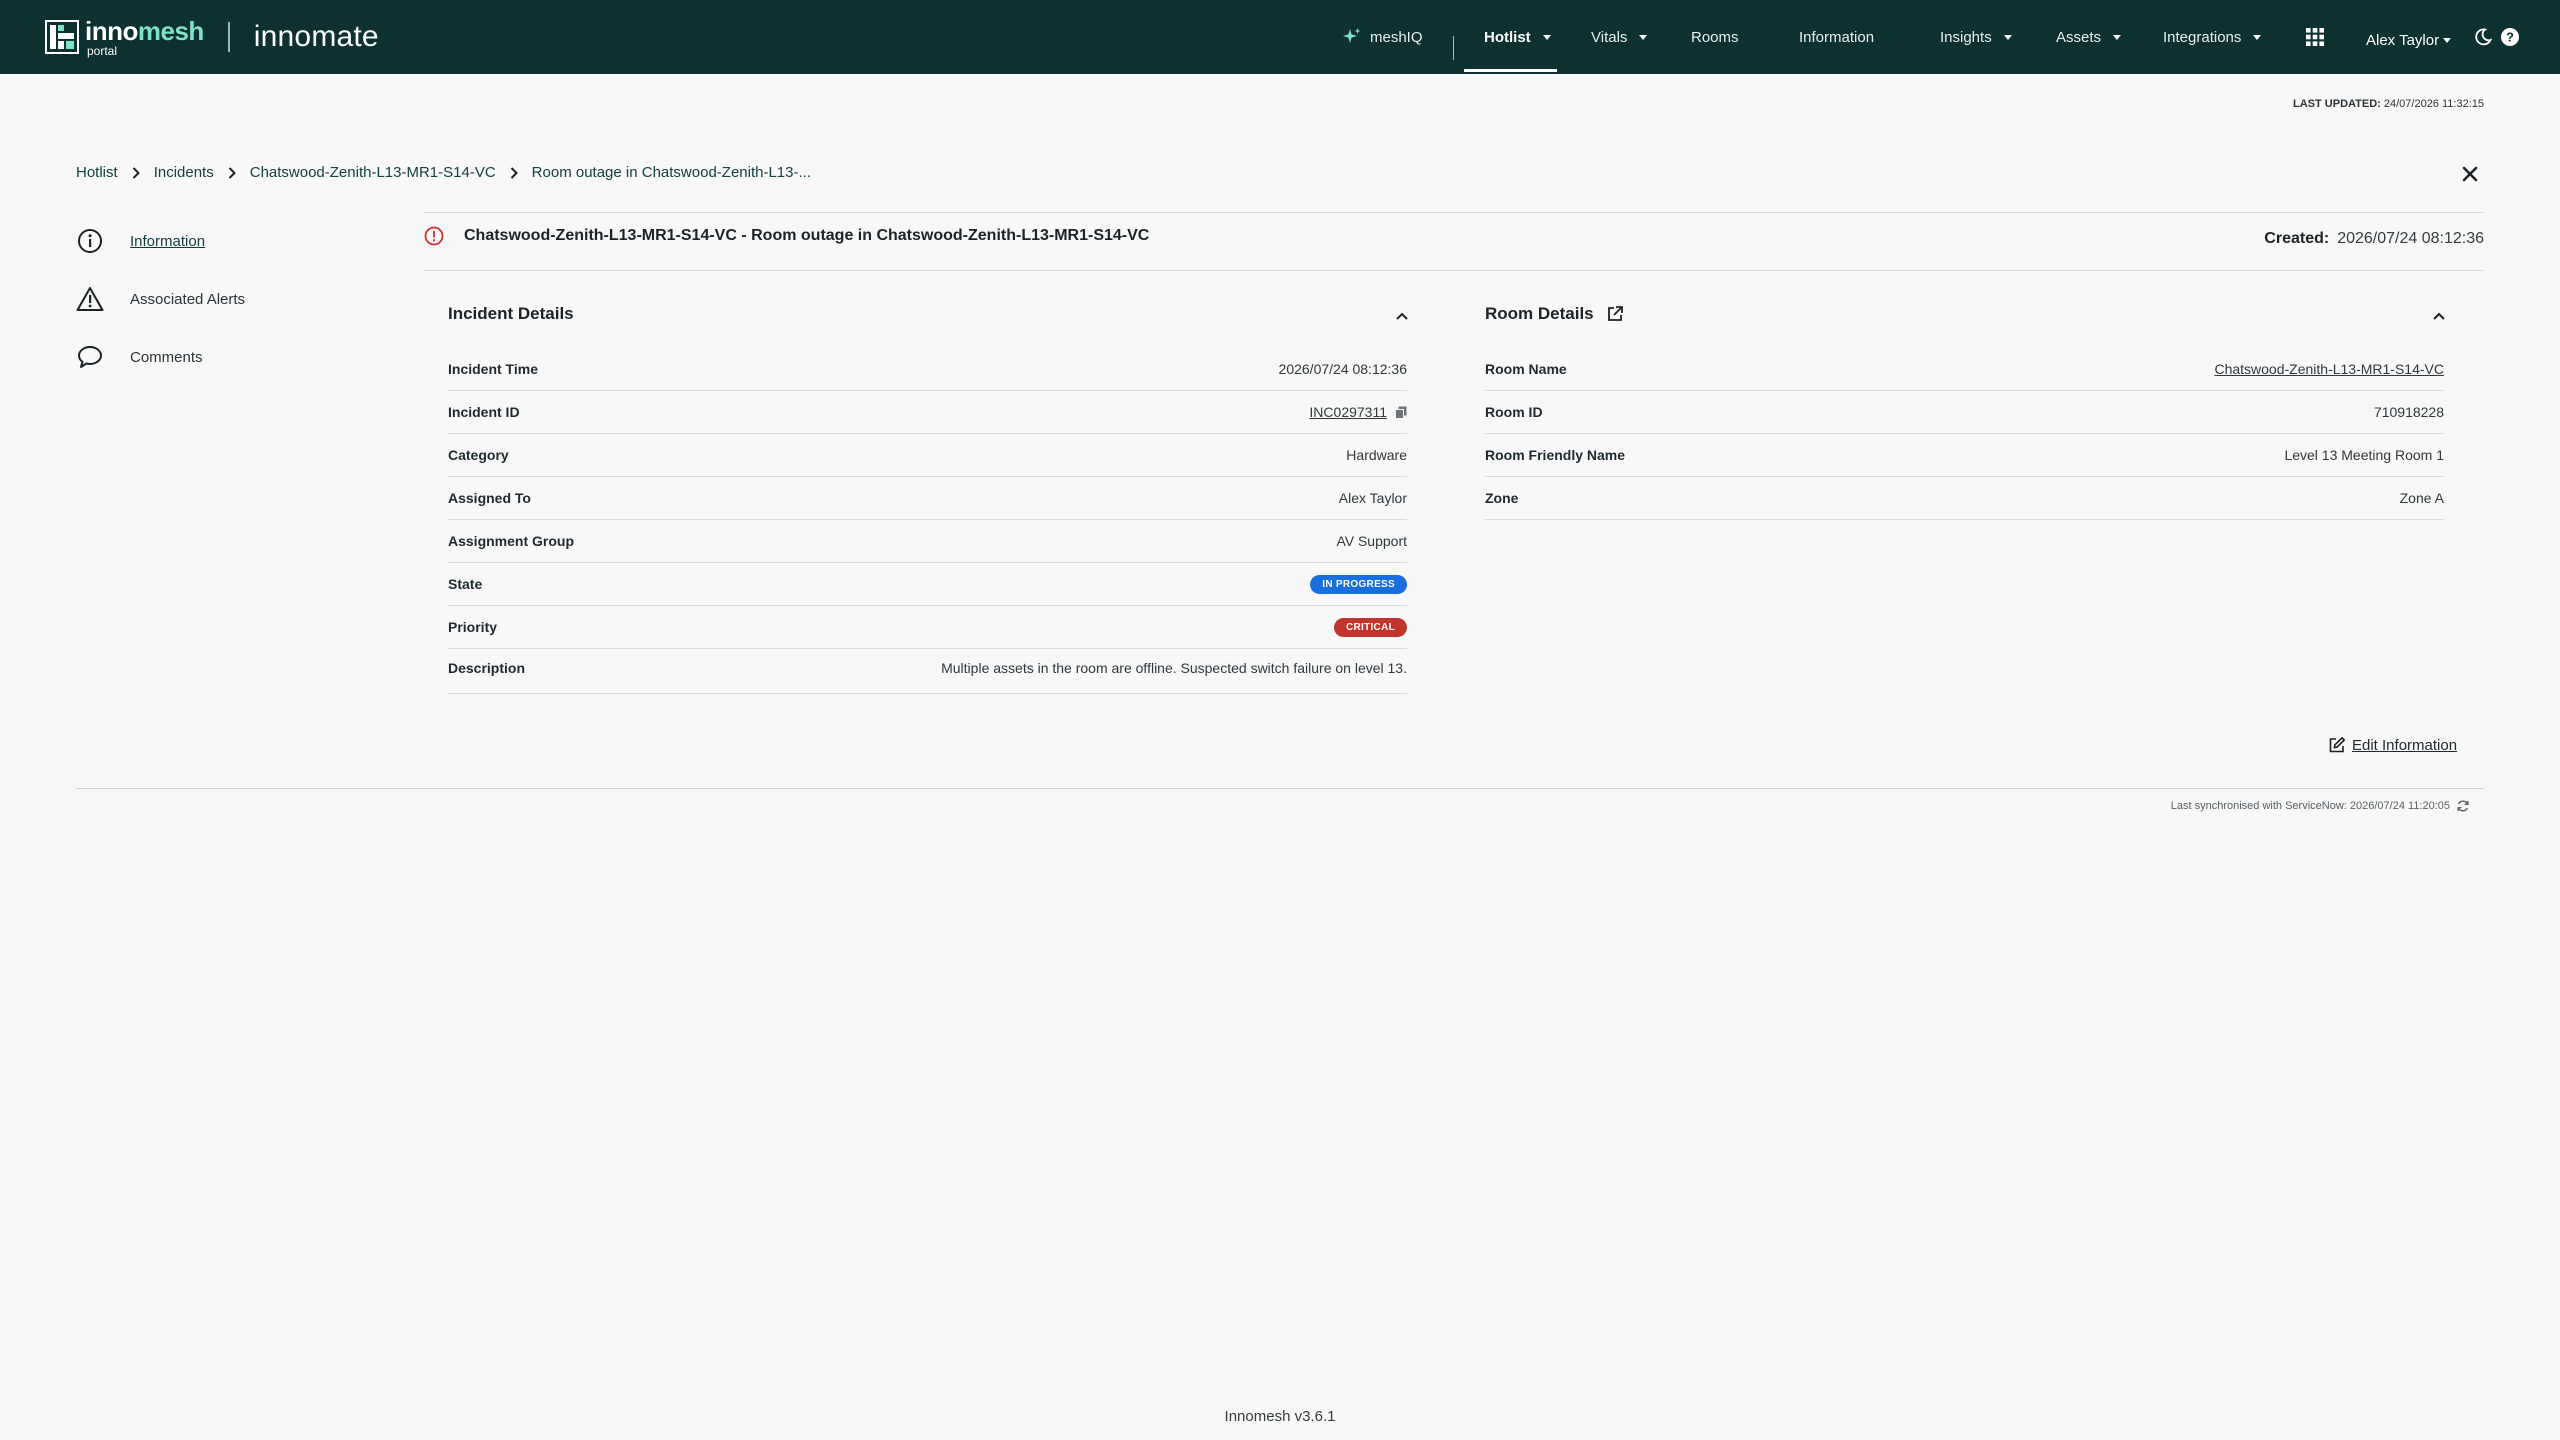 This screenshot has height=1440, width=2560. I want to click on nav-separator, so click(1453, 48).